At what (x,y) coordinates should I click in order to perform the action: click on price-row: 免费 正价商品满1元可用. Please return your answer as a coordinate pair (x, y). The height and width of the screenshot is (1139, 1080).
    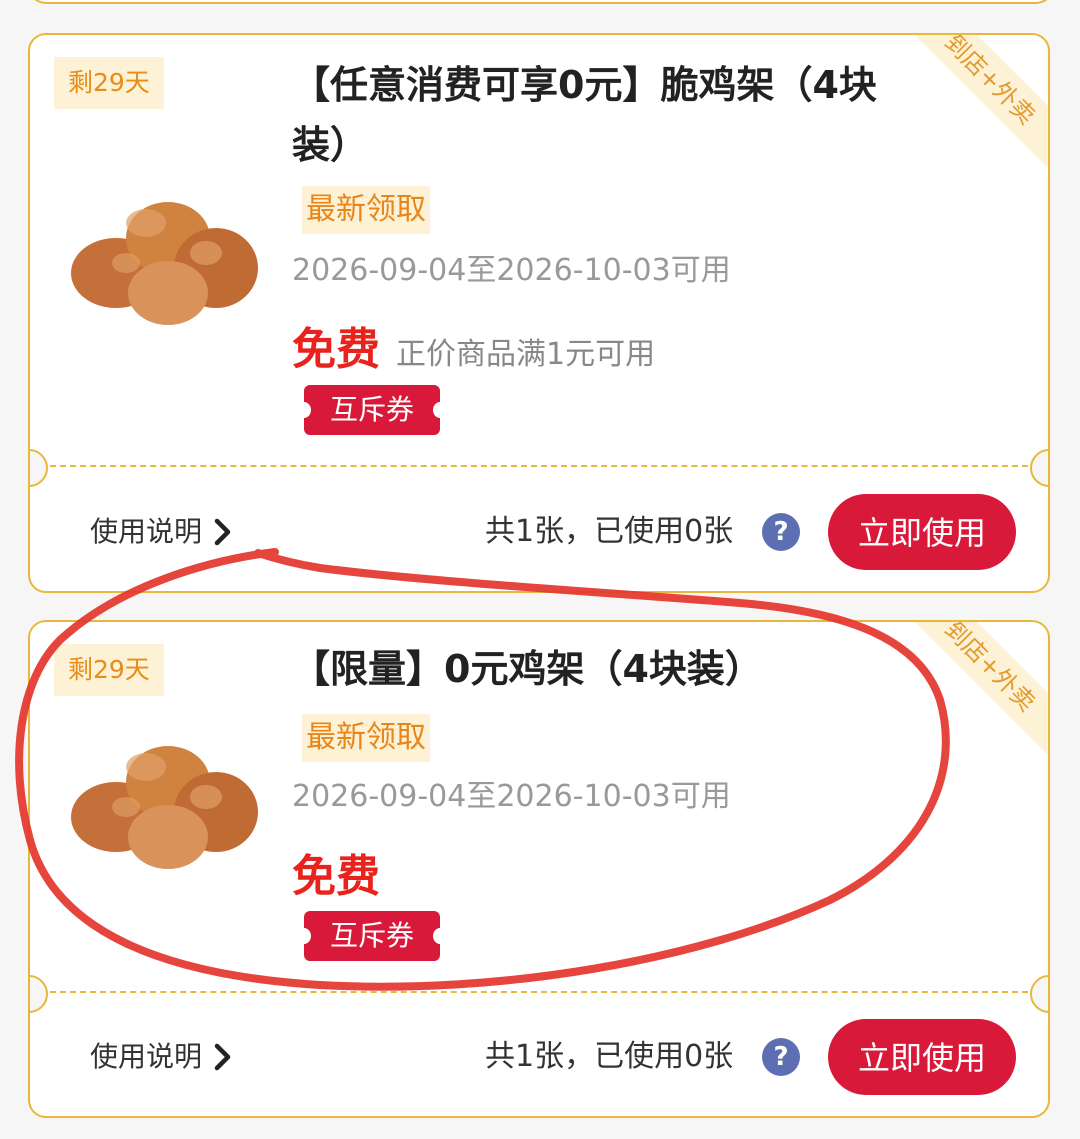
    Looking at the image, I should click on (473, 345).